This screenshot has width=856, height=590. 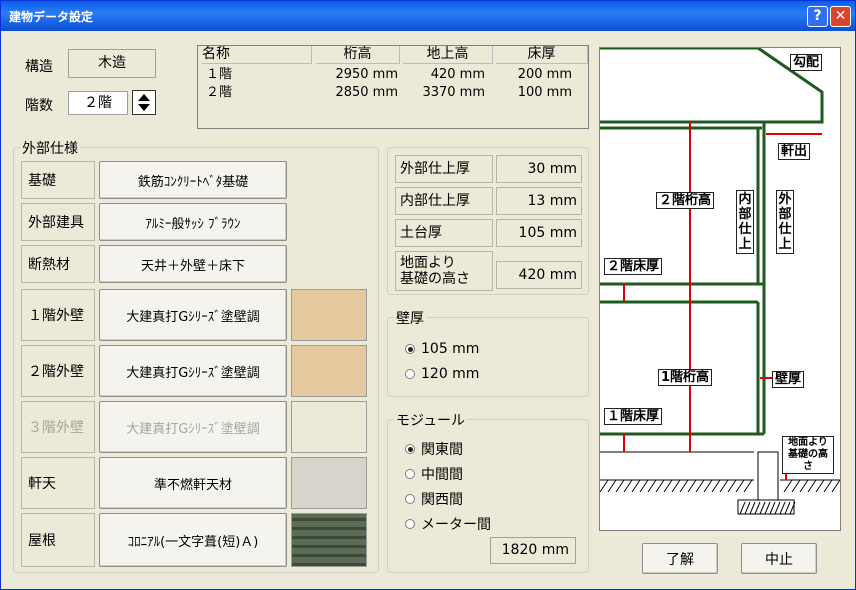 What do you see at coordinates (193, 180) in the screenshot?
I see `exterior-value-button: 鉄筋ｺﾝｸﾘｰﾄﾍﾞﾀ基礎` at bounding box center [193, 180].